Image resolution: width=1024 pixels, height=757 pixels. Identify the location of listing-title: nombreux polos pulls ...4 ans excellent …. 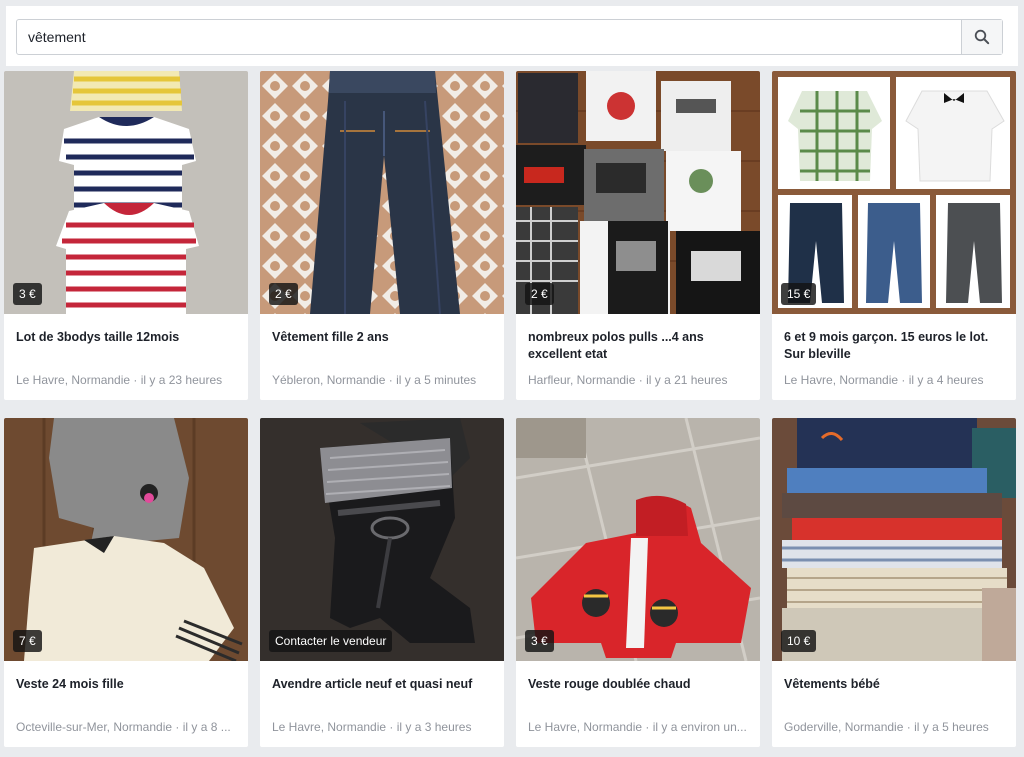
(638, 346).